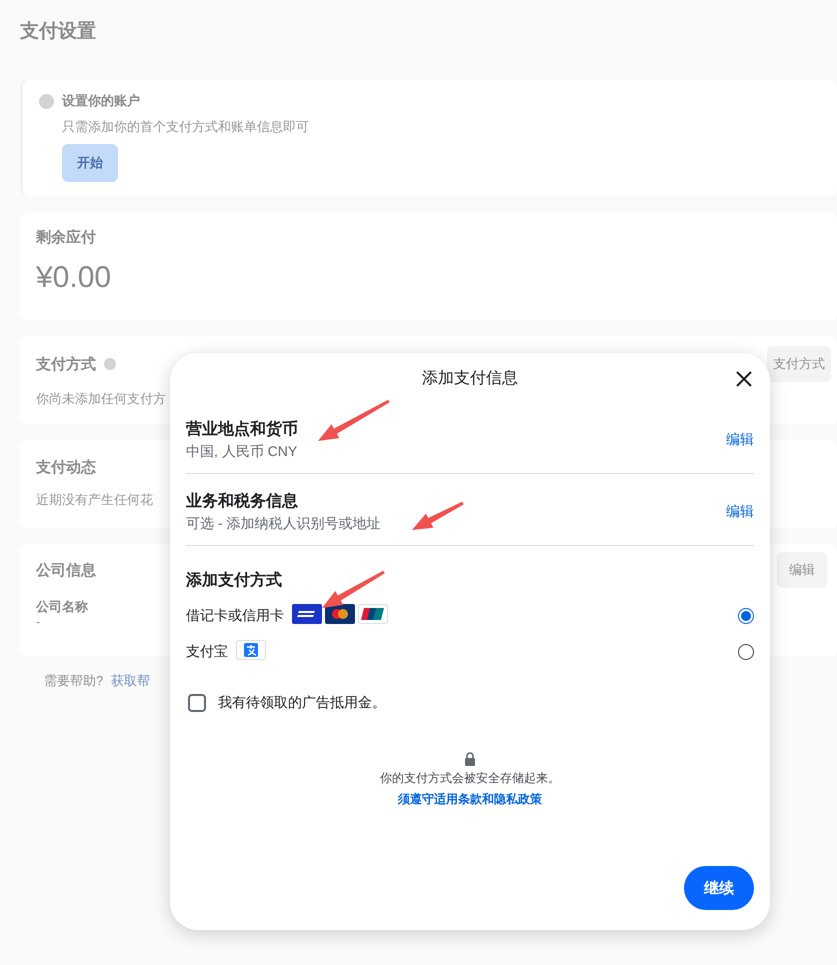 The height and width of the screenshot is (965, 837). What do you see at coordinates (470, 778) in the screenshot?
I see `security-note: 你的支付方式会被安全存储起来。` at bounding box center [470, 778].